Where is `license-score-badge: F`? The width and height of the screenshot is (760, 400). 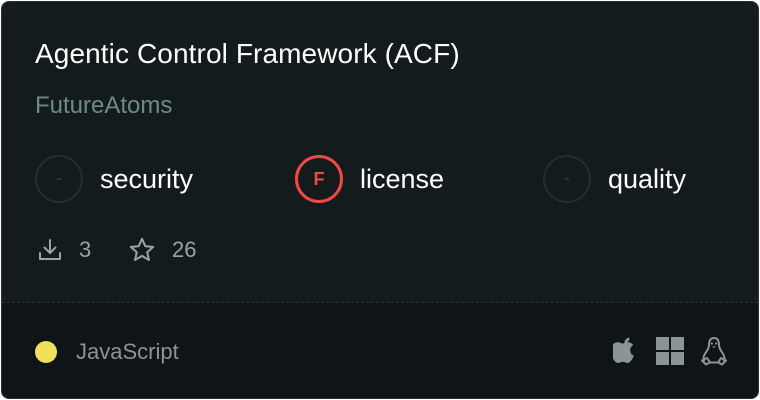
license-score-badge: F is located at coordinates (319, 179).